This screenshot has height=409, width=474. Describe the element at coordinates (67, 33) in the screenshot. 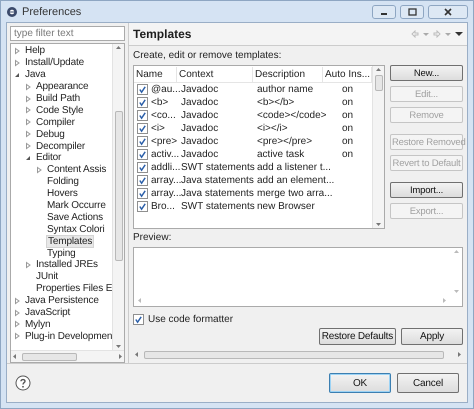

I see `filter-field: type filter text` at that location.